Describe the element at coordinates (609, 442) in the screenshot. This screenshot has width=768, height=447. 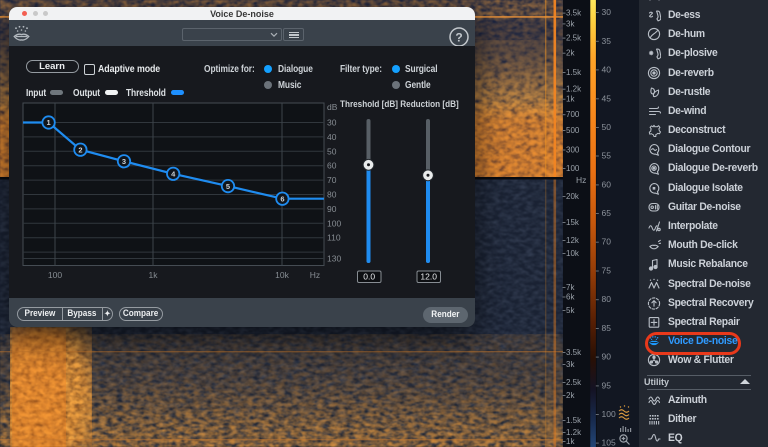
I see `svg-text: 105` at that location.